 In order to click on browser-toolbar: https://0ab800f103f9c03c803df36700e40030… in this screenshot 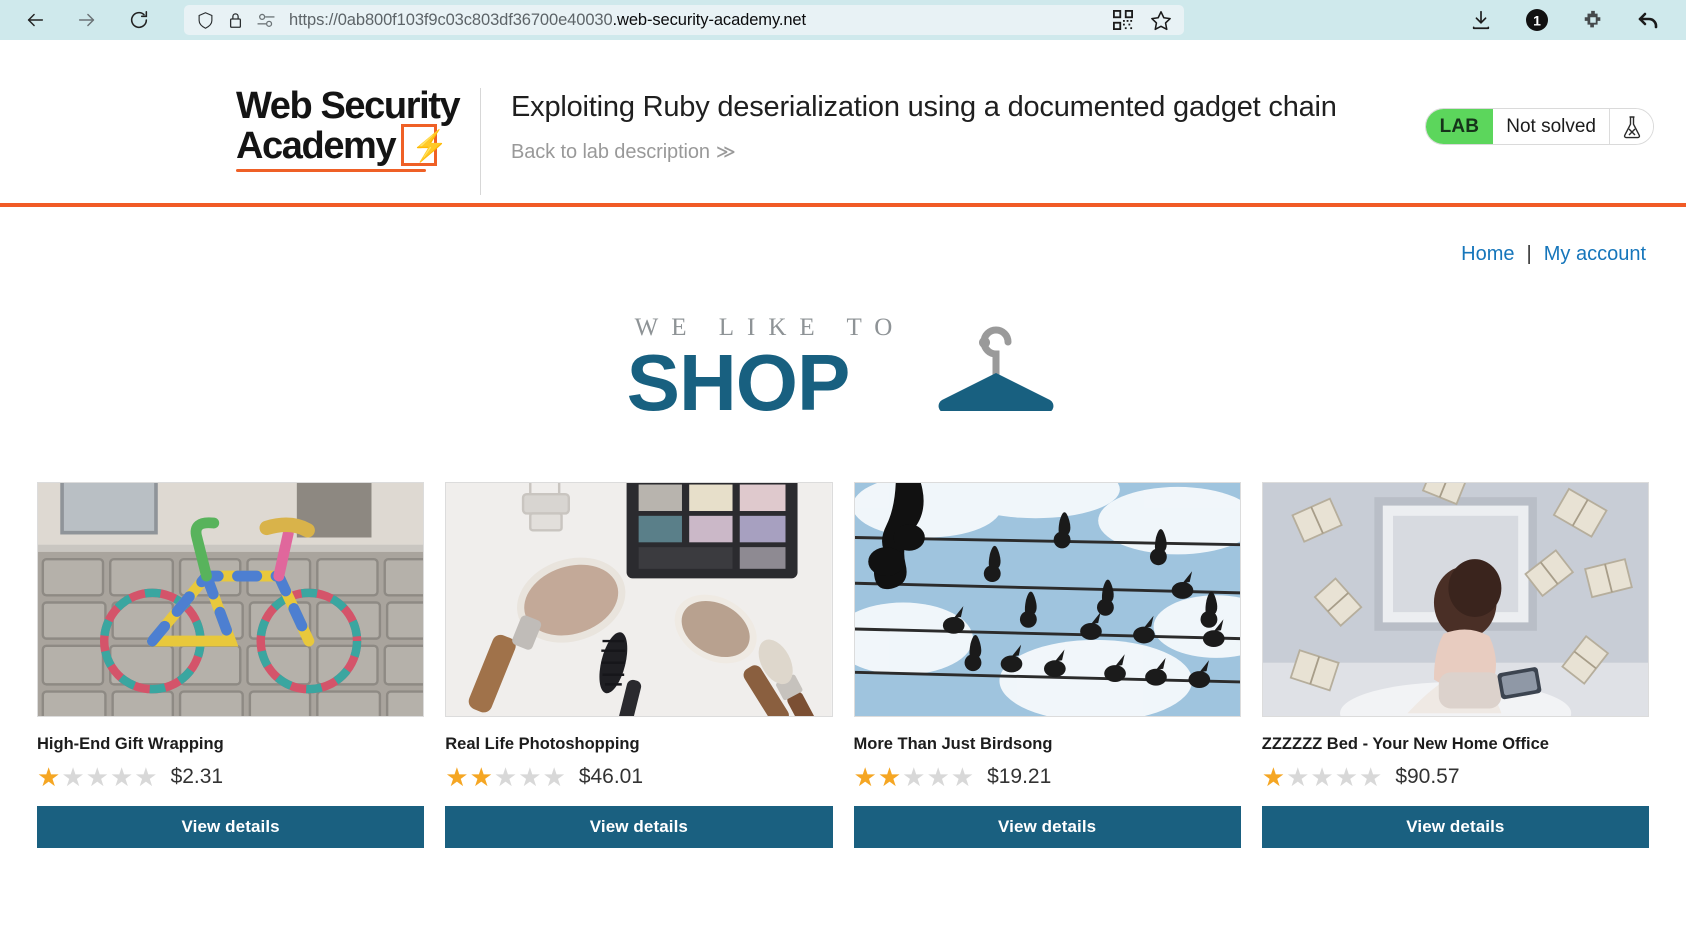, I will do `click(843, 20)`.